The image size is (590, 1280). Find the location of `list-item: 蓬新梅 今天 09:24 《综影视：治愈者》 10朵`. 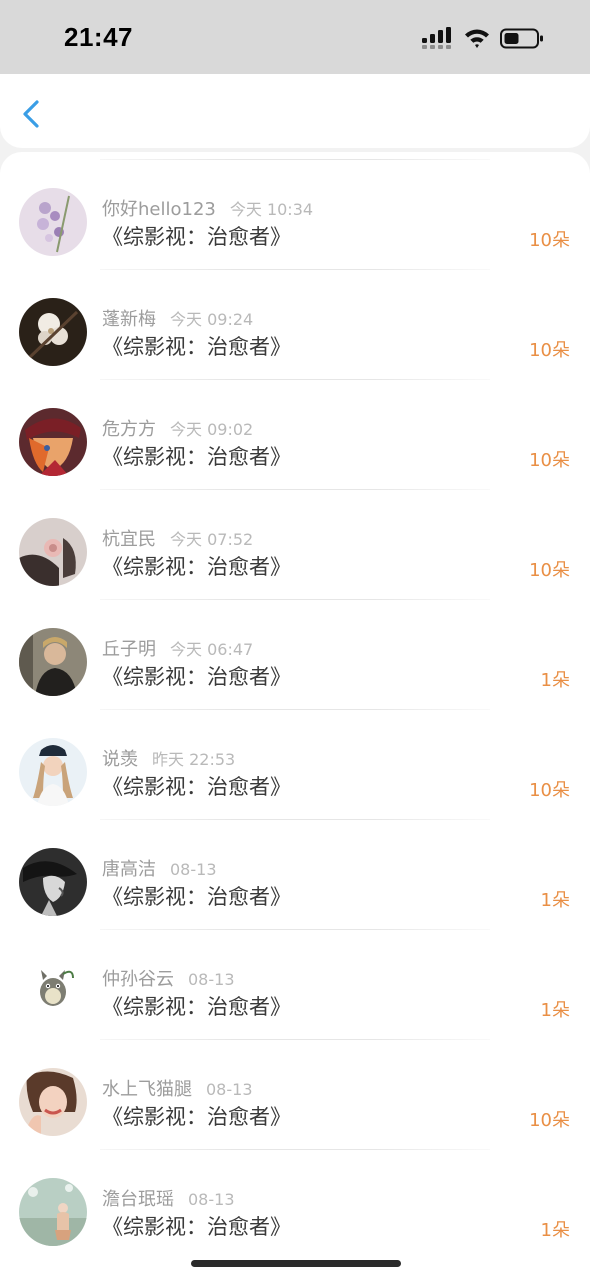

list-item: 蓬新梅 今天 09:24 《综影视：治愈者》 10朵 is located at coordinates (295, 324).